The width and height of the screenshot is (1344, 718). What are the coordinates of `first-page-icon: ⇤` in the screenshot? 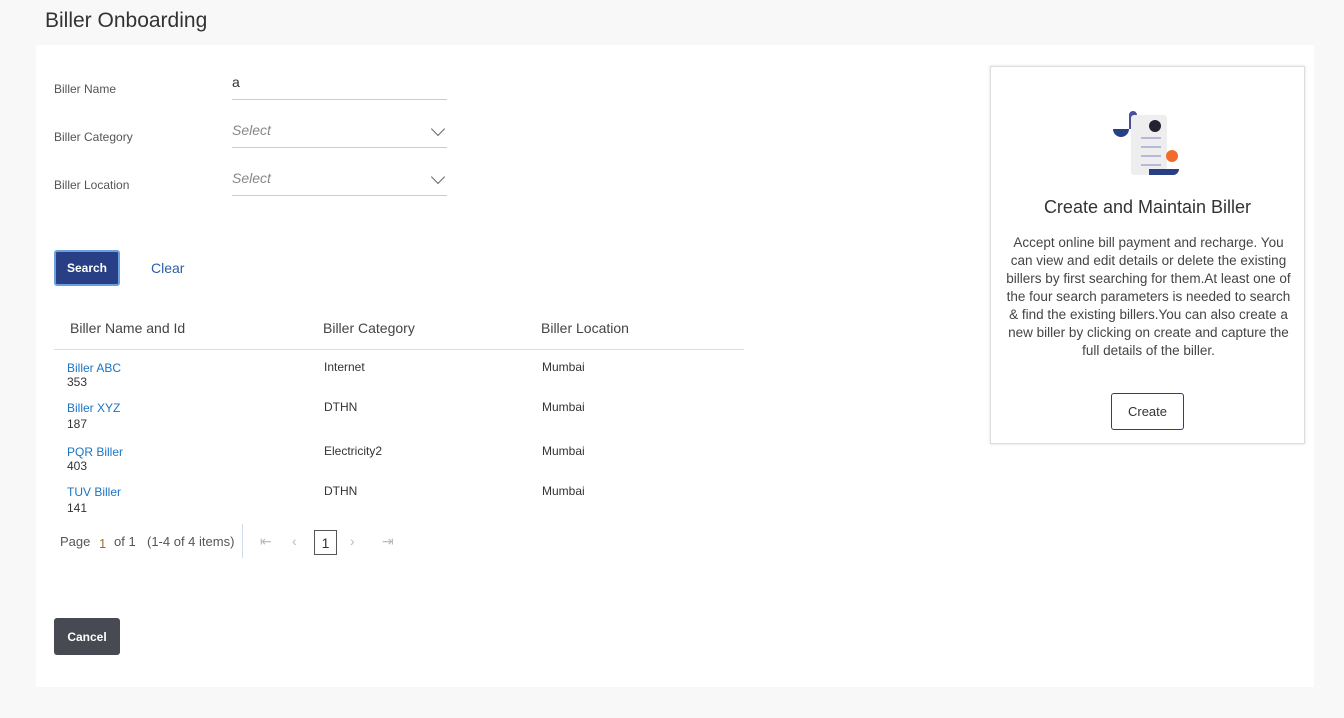 It's located at (266, 541).